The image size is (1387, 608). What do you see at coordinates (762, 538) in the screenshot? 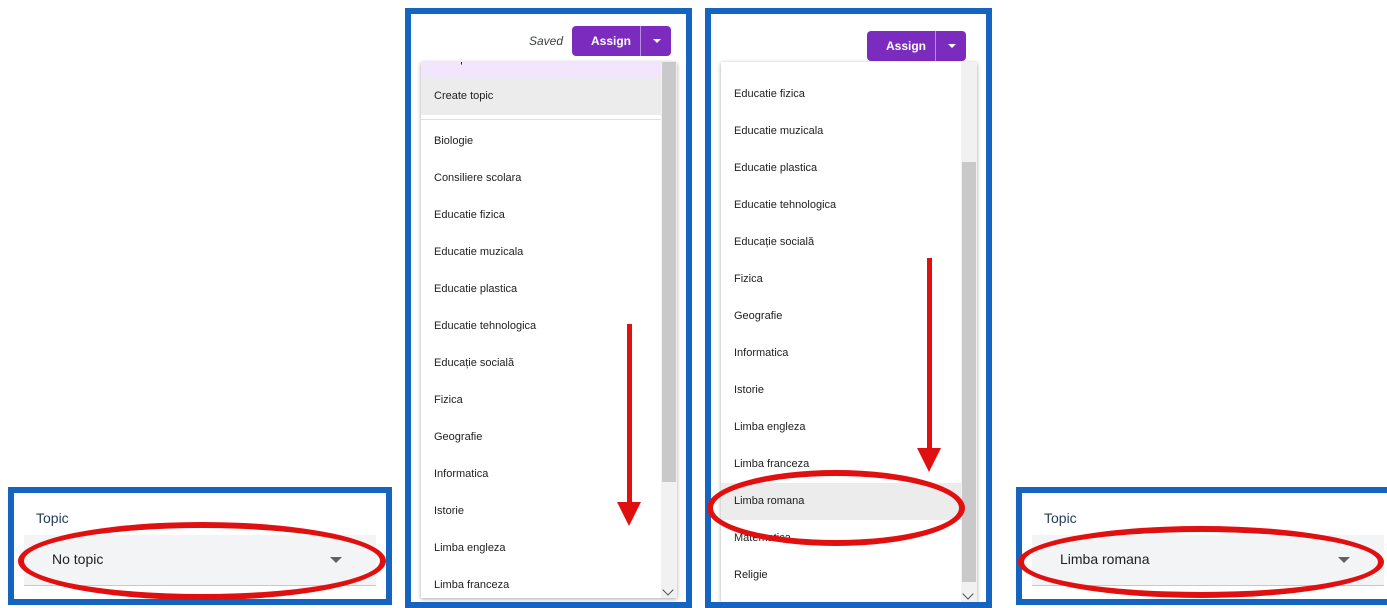
I see `topic-menu-item-label: Matematica` at bounding box center [762, 538].